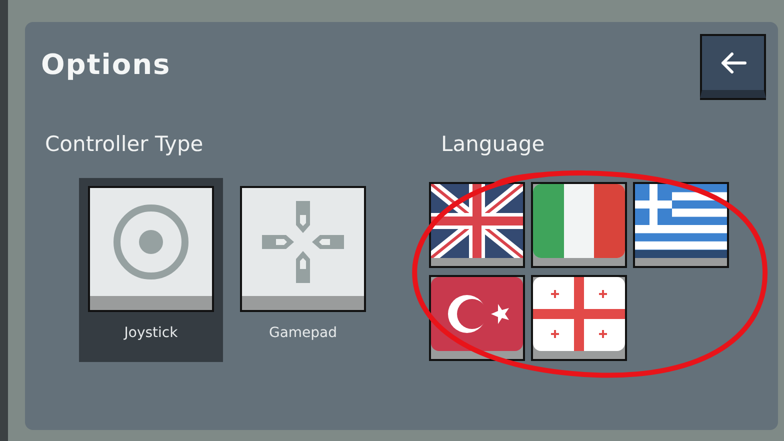 This screenshot has width=784, height=441. What do you see at coordinates (151, 242) in the screenshot?
I see `joystick-icon` at bounding box center [151, 242].